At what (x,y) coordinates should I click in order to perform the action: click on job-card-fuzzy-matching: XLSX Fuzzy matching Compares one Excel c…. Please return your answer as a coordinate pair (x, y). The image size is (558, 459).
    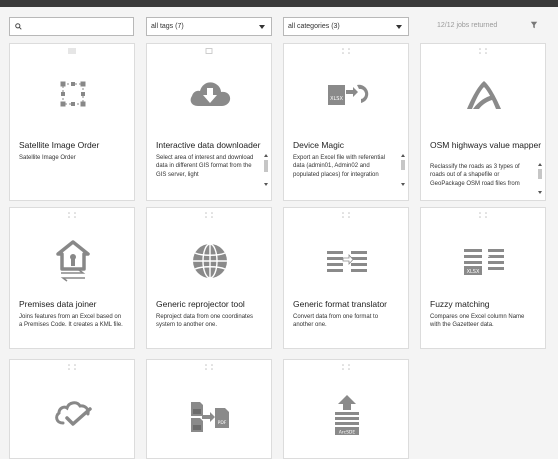
    Looking at the image, I should click on (483, 278).